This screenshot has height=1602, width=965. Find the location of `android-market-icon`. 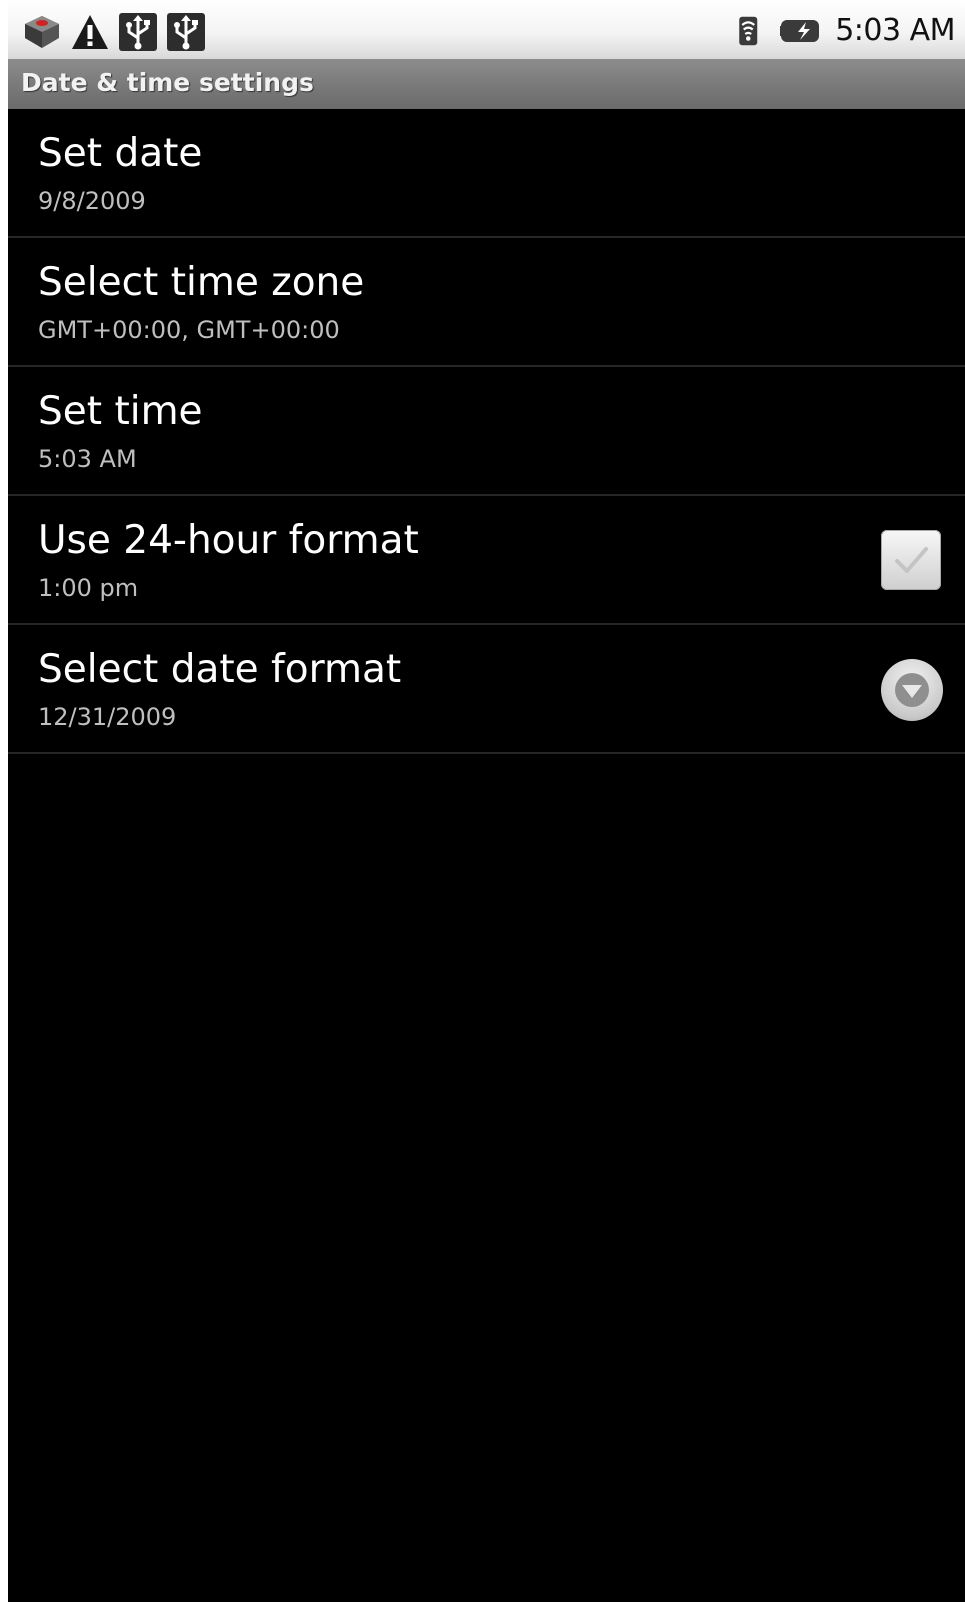

android-market-icon is located at coordinates (42, 32).